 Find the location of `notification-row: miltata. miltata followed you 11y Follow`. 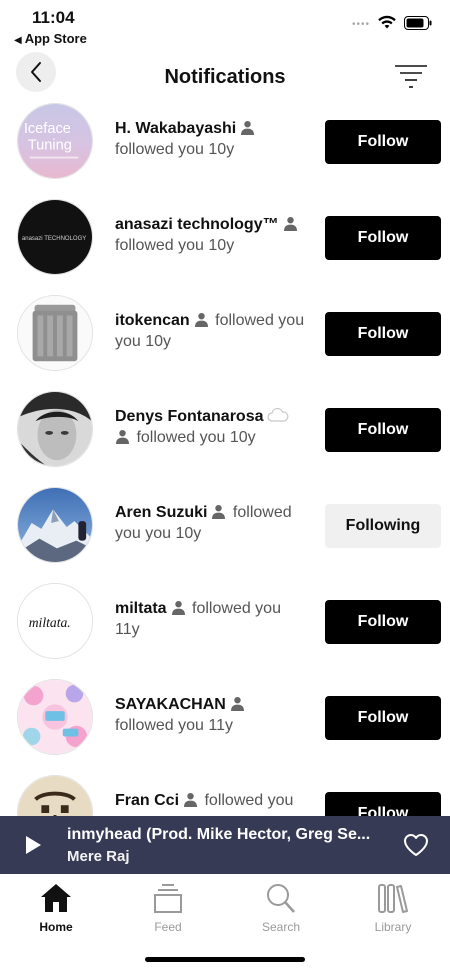

notification-row: miltata. miltata followed you 11y Follow is located at coordinates (225, 624).